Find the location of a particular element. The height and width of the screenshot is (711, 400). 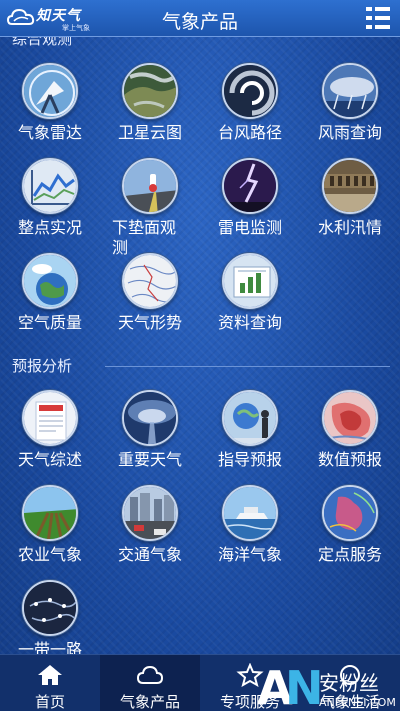

item-air-quality: 空气质量 is located at coordinates (50, 293).